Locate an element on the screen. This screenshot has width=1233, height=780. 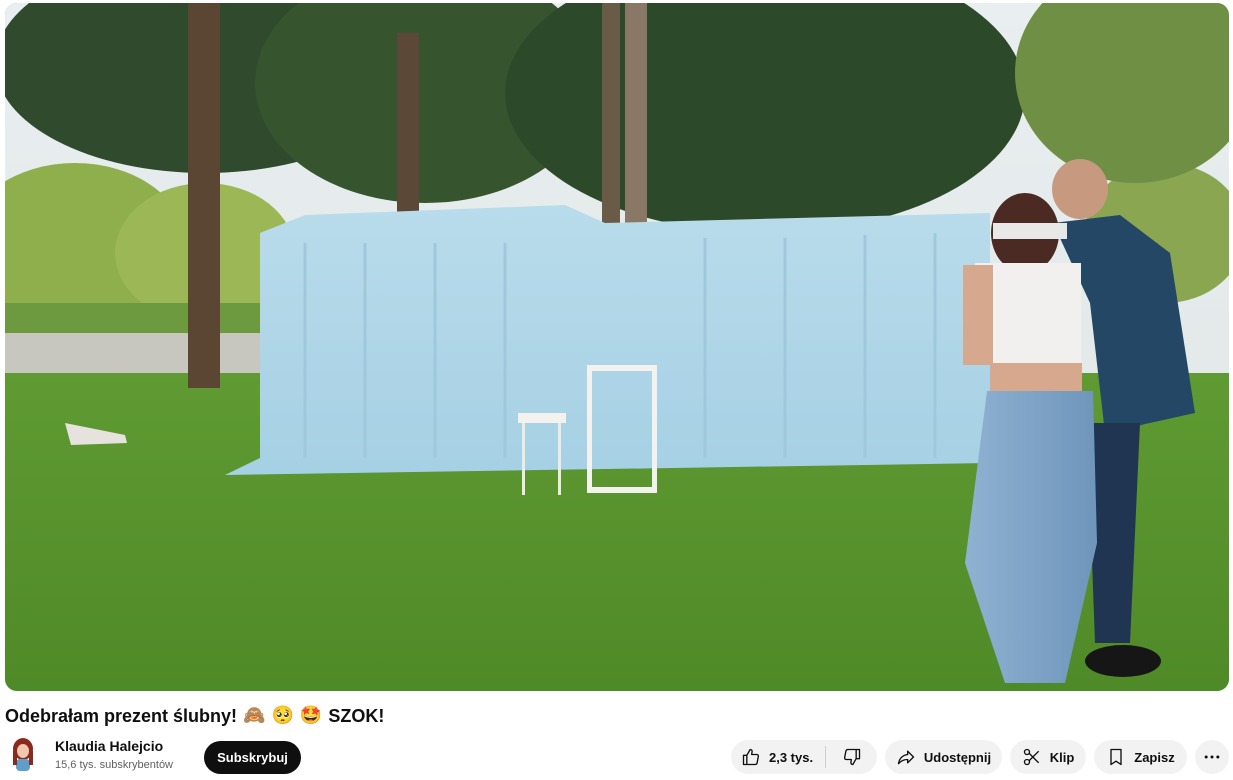
bookmark-icon is located at coordinates (1116, 757).